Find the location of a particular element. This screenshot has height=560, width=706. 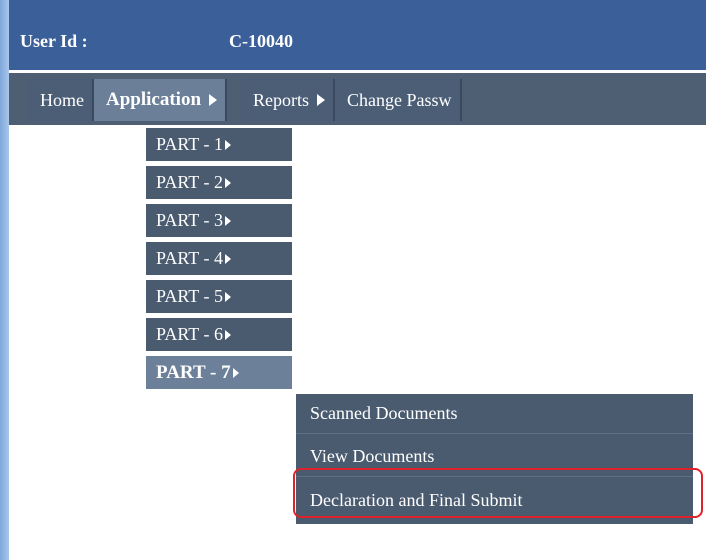

menu-item-scanned-documents: Scanned Documents is located at coordinates (494, 414).